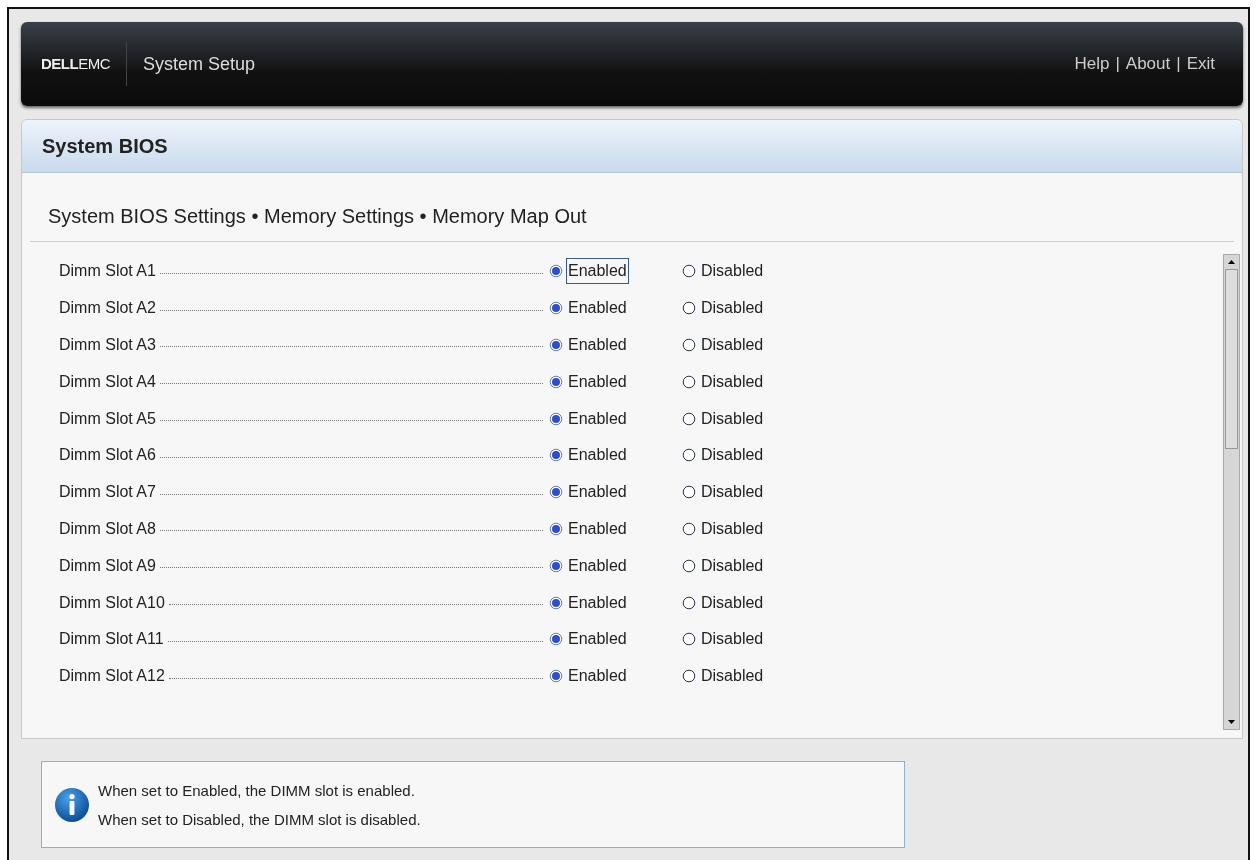 The height and width of the screenshot is (860, 1257). I want to click on setting-label: Dimm Slot A12, so click(112, 676).